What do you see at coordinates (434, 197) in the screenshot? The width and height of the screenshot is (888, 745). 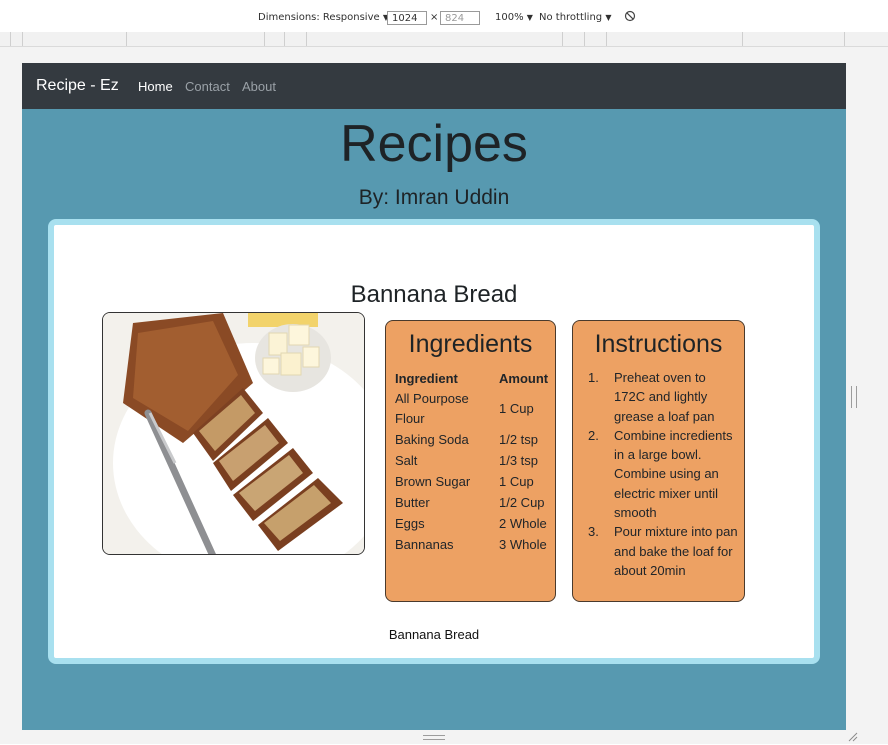 I see `page-subtitle: By: Imran Uddin` at bounding box center [434, 197].